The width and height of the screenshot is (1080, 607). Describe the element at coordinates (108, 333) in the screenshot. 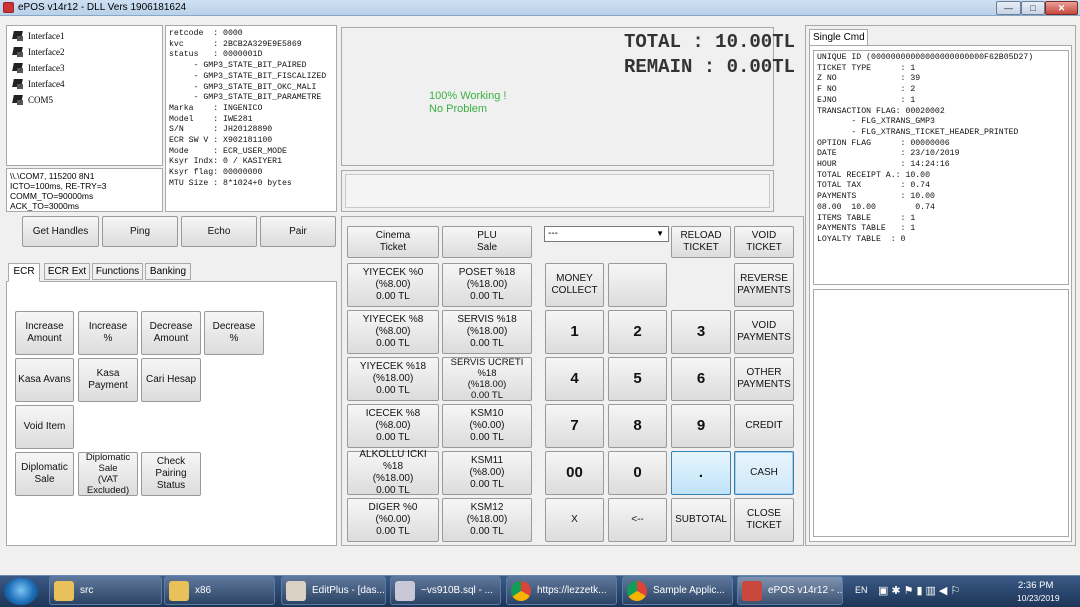

I see `increase-percent-button: Increase %` at that location.